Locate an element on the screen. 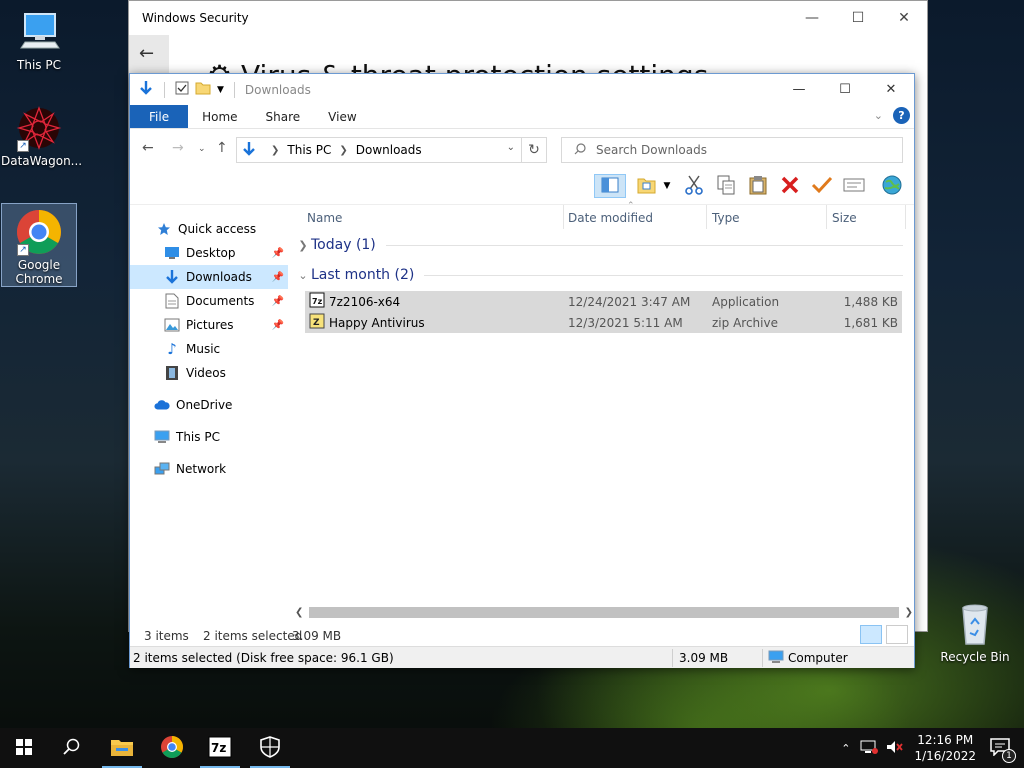  nav-item-label: Downloads is located at coordinates (219, 277).